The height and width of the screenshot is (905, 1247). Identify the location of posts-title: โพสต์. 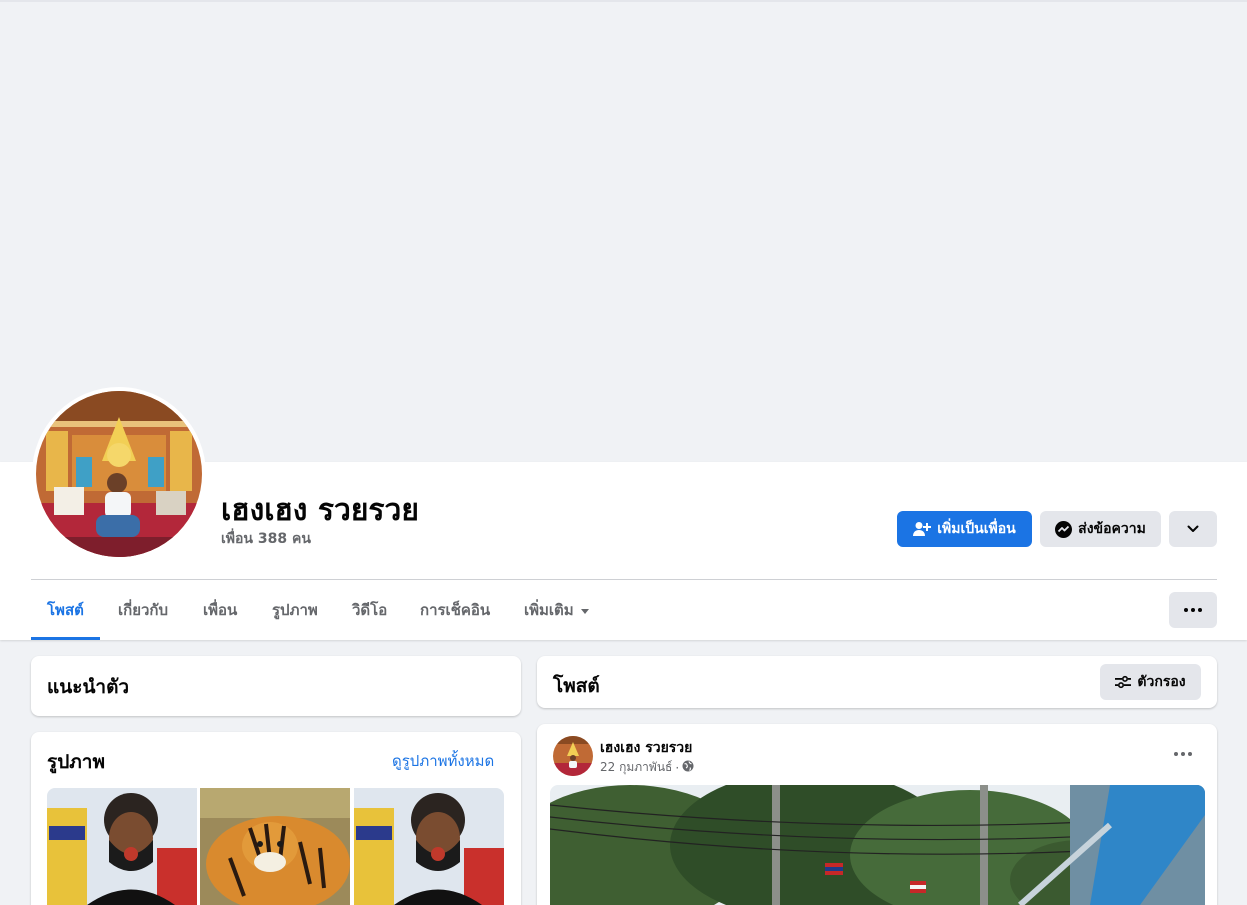
(576, 686).